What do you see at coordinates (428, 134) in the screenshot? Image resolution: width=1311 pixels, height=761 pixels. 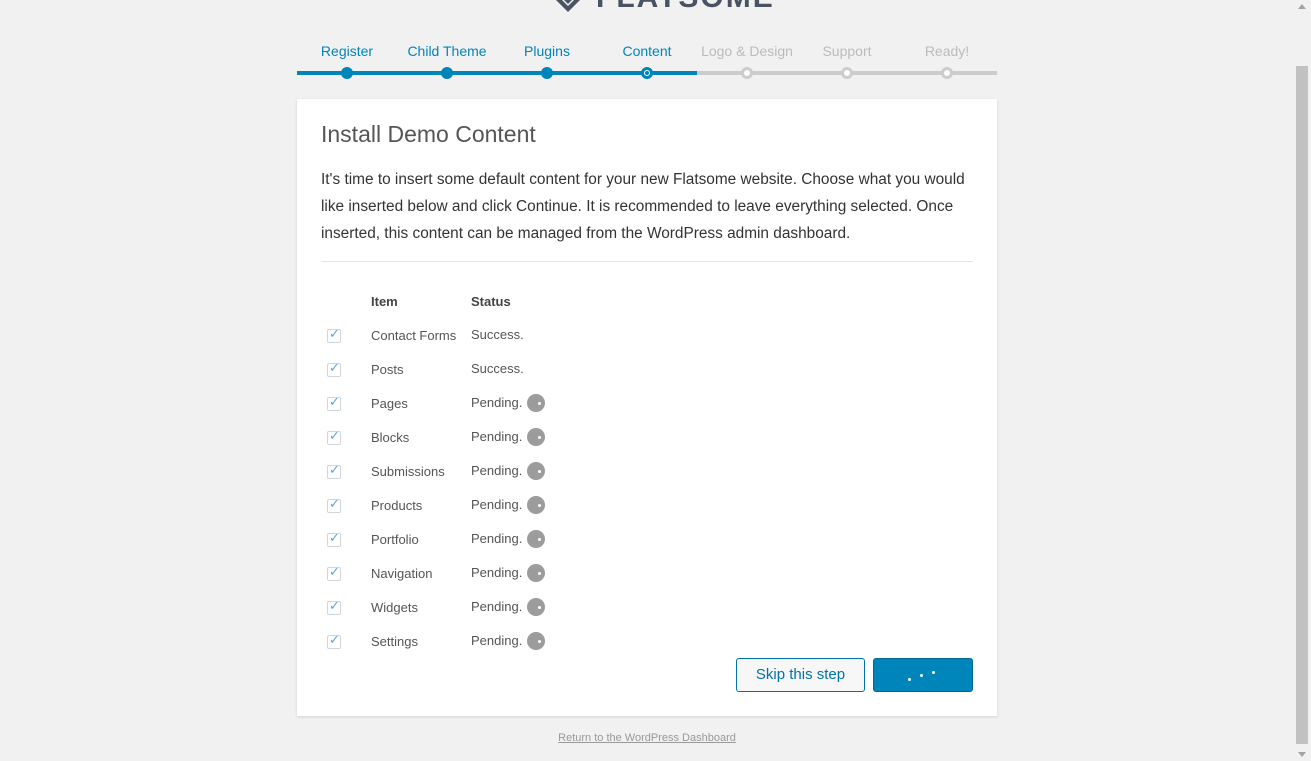 I see `page-title: Install Demo Content` at bounding box center [428, 134].